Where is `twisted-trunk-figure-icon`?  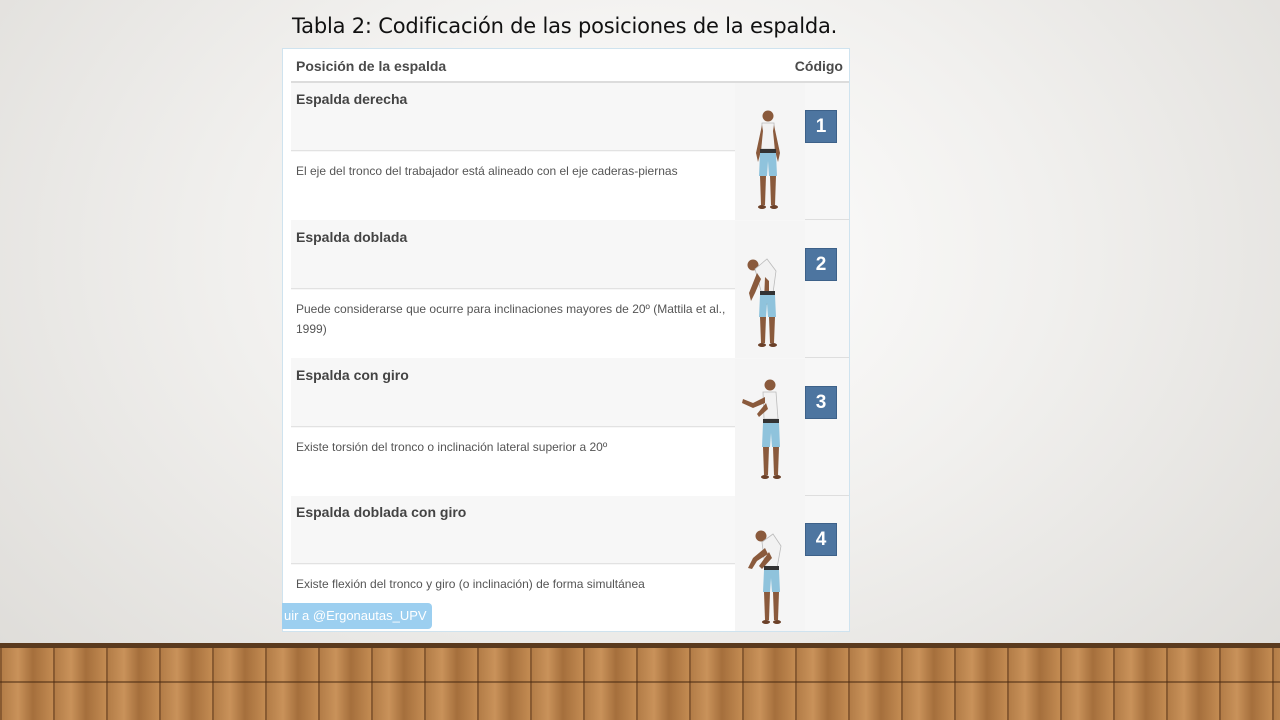 twisted-trunk-figure-icon is located at coordinates (770, 427).